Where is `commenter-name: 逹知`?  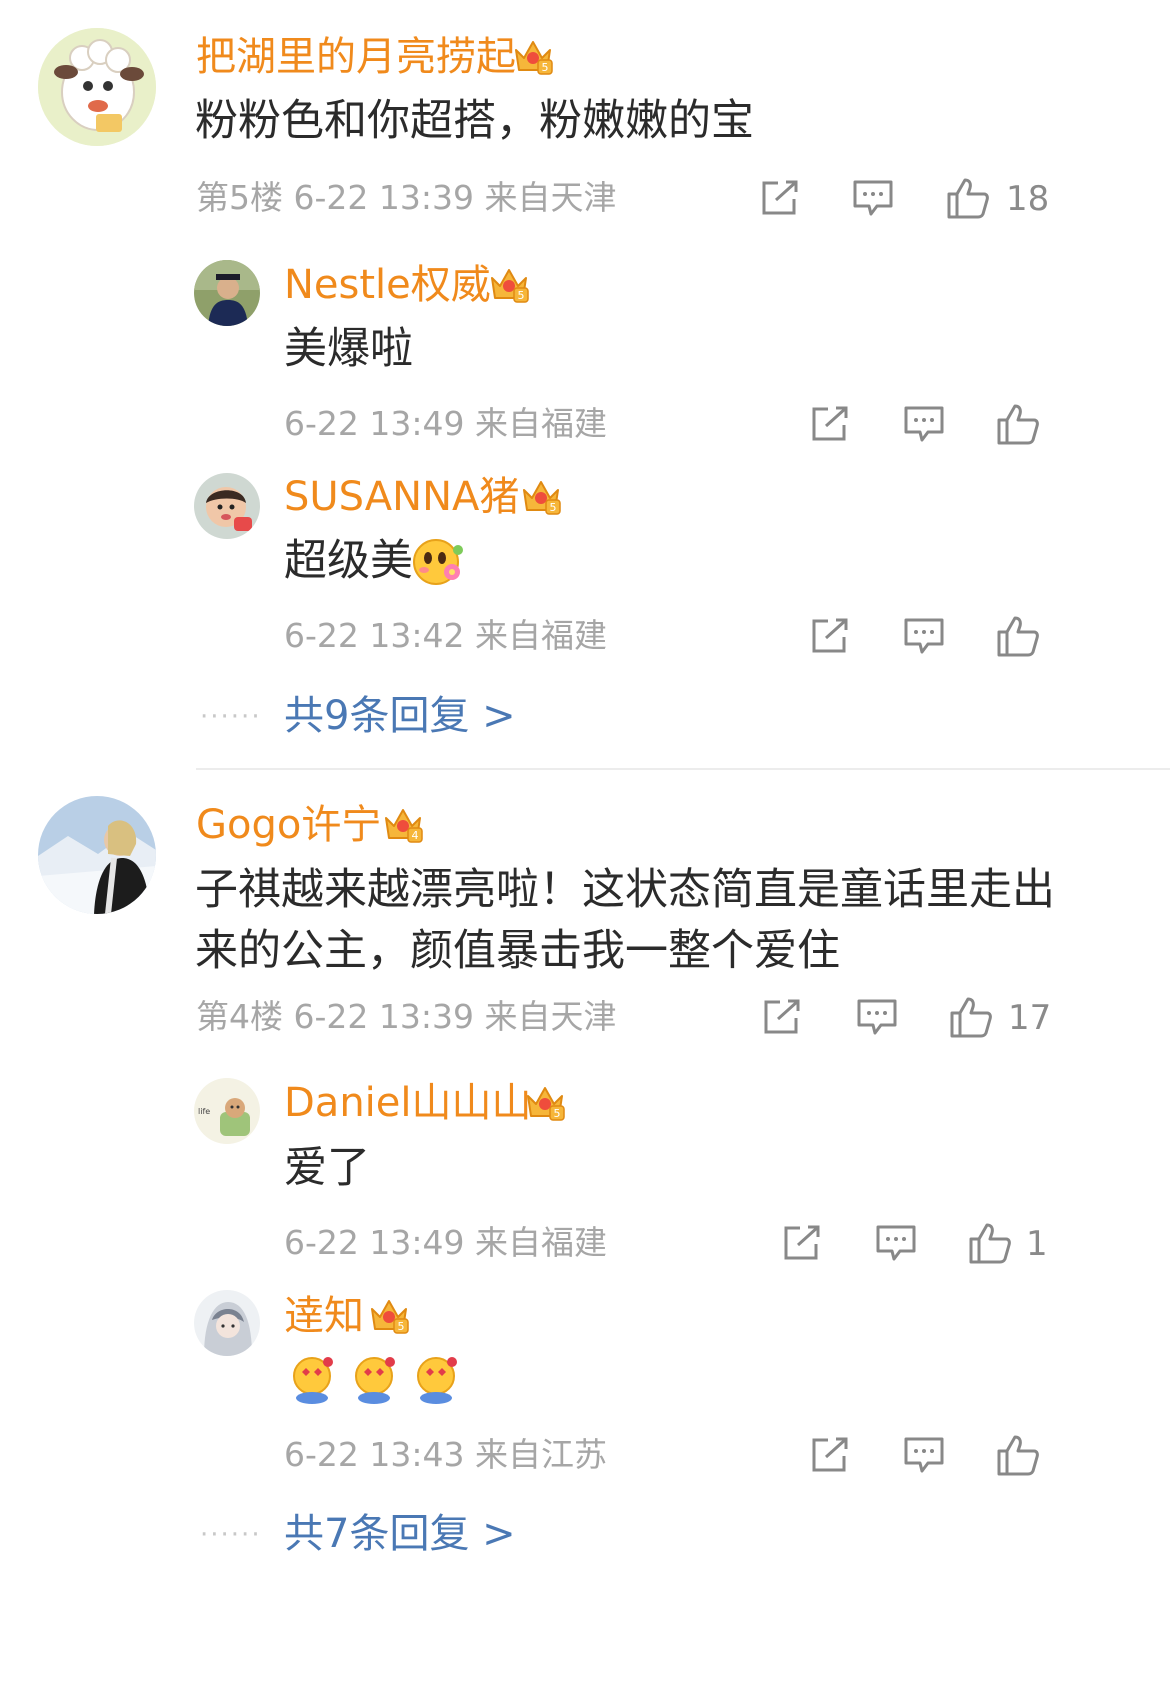
commenter-name: 逹知 is located at coordinates (324, 1316).